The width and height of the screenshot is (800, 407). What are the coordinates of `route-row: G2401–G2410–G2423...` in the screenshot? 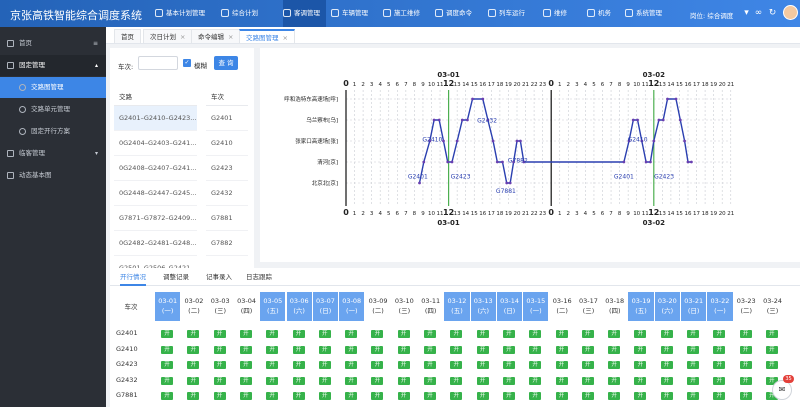 It's located at (155, 118).